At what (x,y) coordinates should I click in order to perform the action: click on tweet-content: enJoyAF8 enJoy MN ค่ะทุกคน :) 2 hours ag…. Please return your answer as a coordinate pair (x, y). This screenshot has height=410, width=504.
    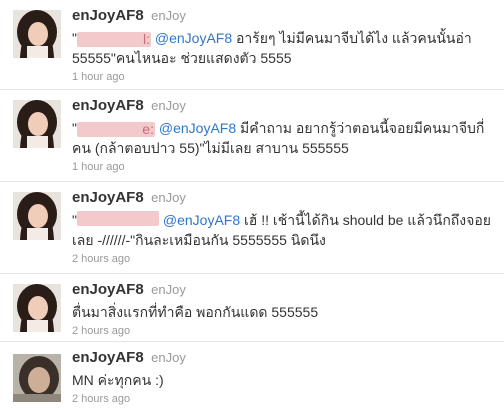
    Looking at the image, I should click on (284, 376).